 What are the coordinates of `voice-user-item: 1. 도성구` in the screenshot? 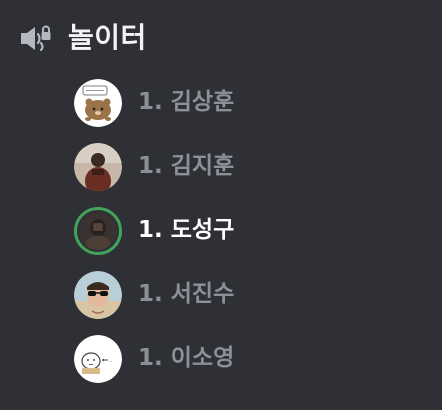 It's located at (254, 230).